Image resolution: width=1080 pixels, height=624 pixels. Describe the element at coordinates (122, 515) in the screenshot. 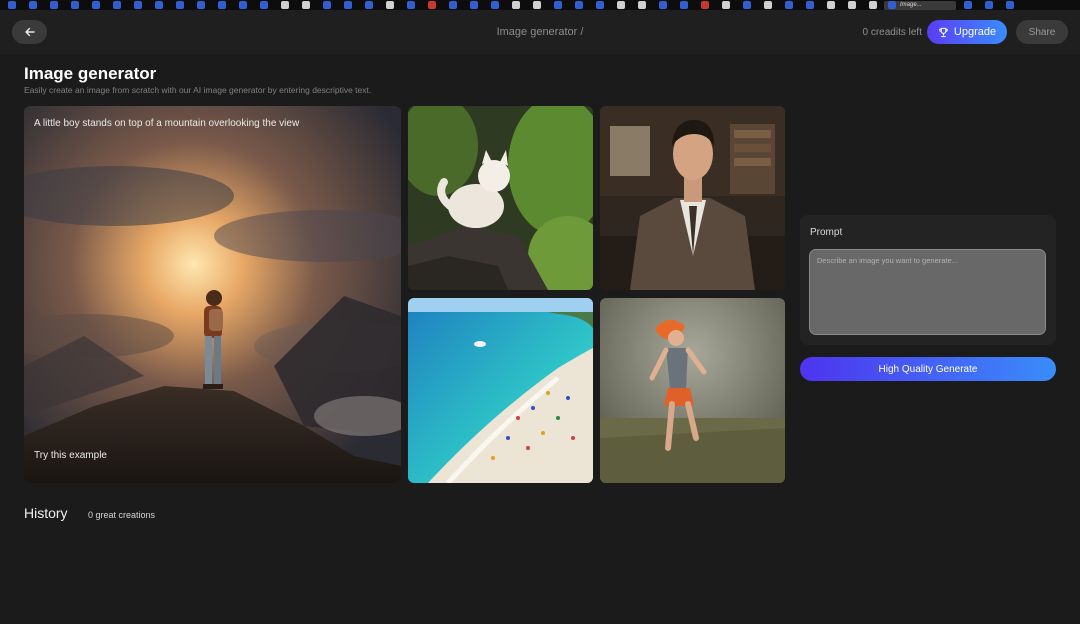

I see `history-count: 0 great creations` at that location.